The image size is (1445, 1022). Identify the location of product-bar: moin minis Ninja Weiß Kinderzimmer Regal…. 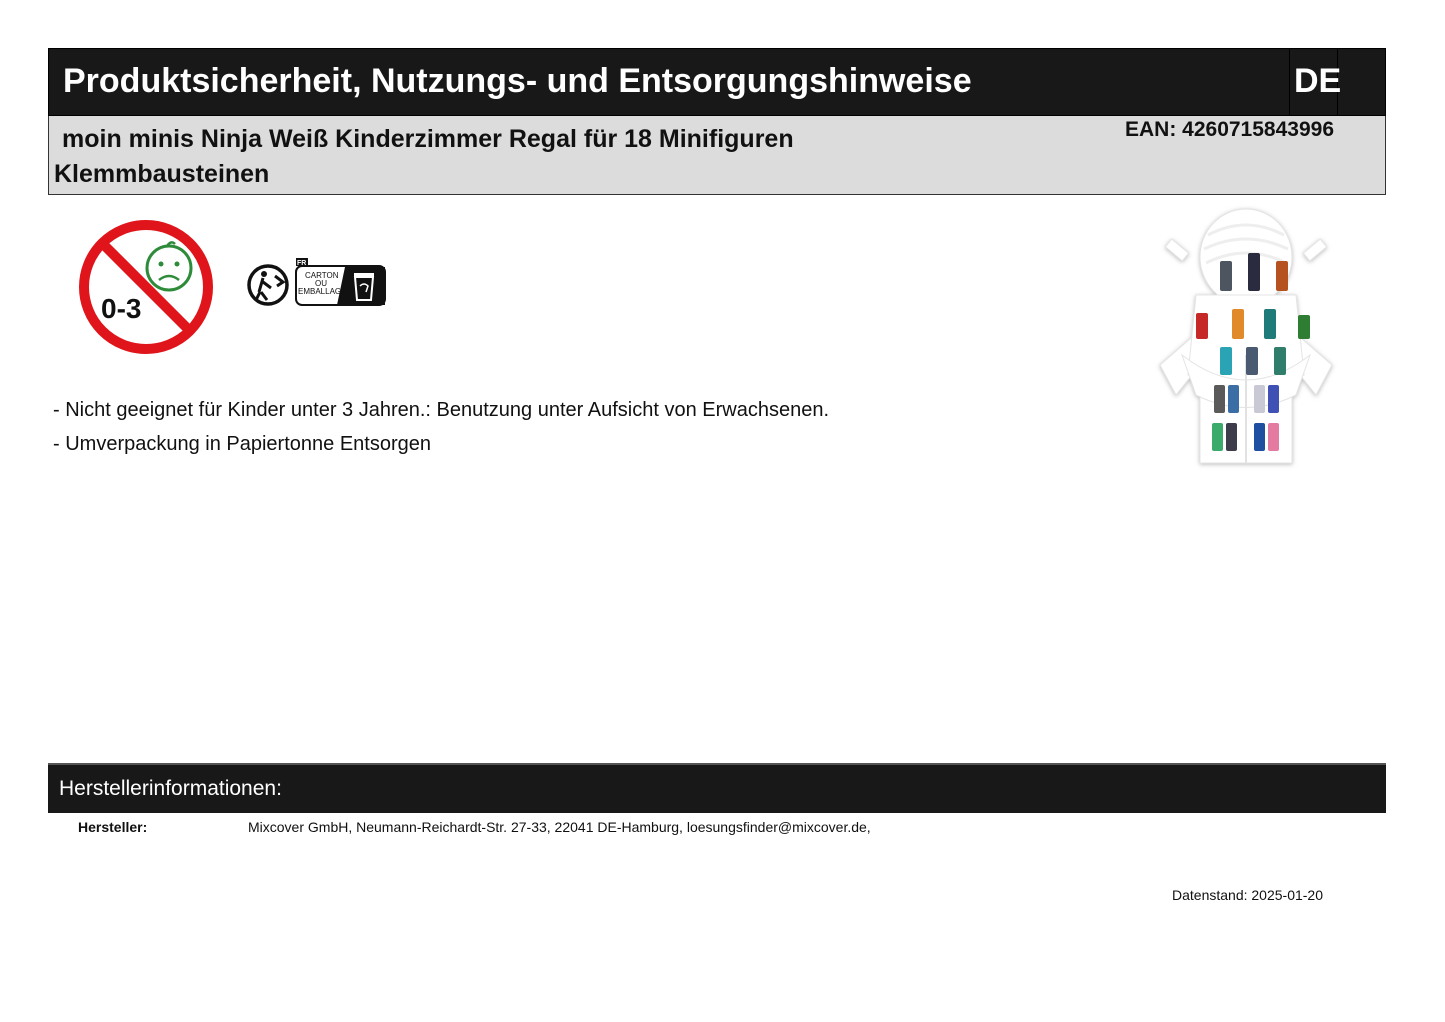
(717, 155).